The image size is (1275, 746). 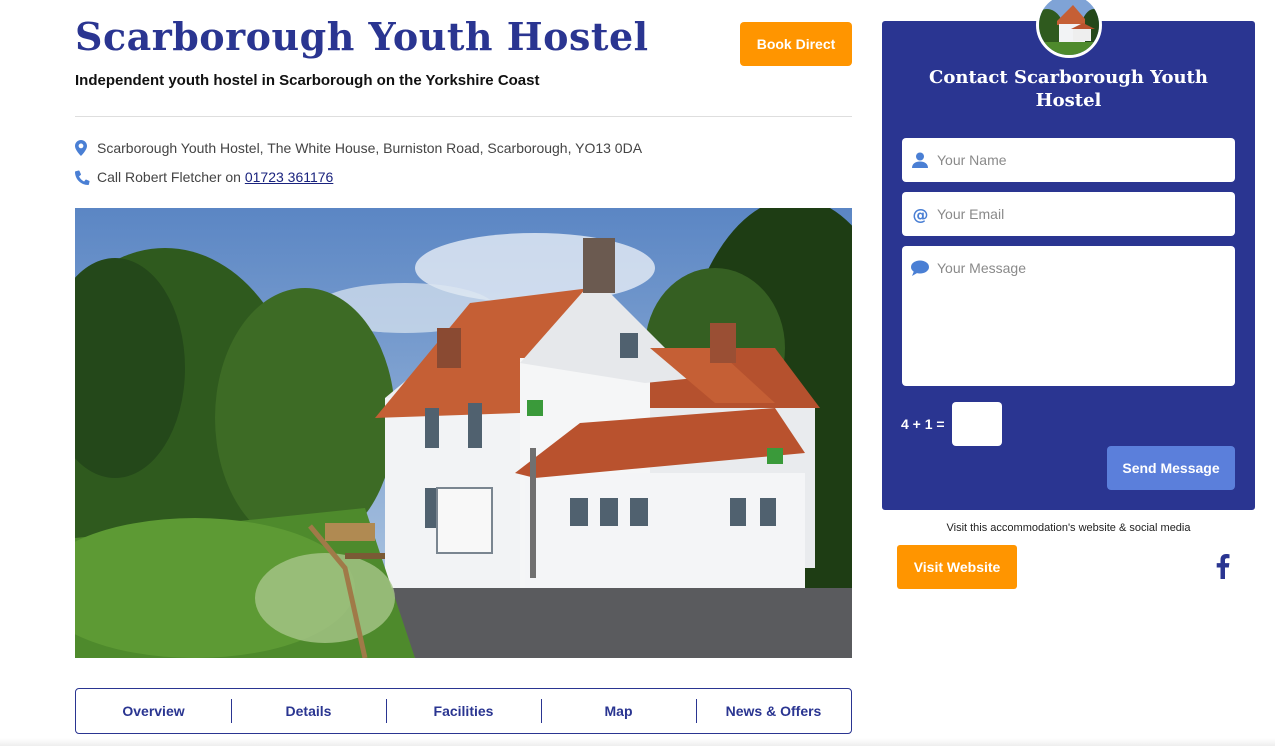 What do you see at coordinates (169, 177) in the screenshot?
I see `call-prefix: Call Robert Fletcher on` at bounding box center [169, 177].